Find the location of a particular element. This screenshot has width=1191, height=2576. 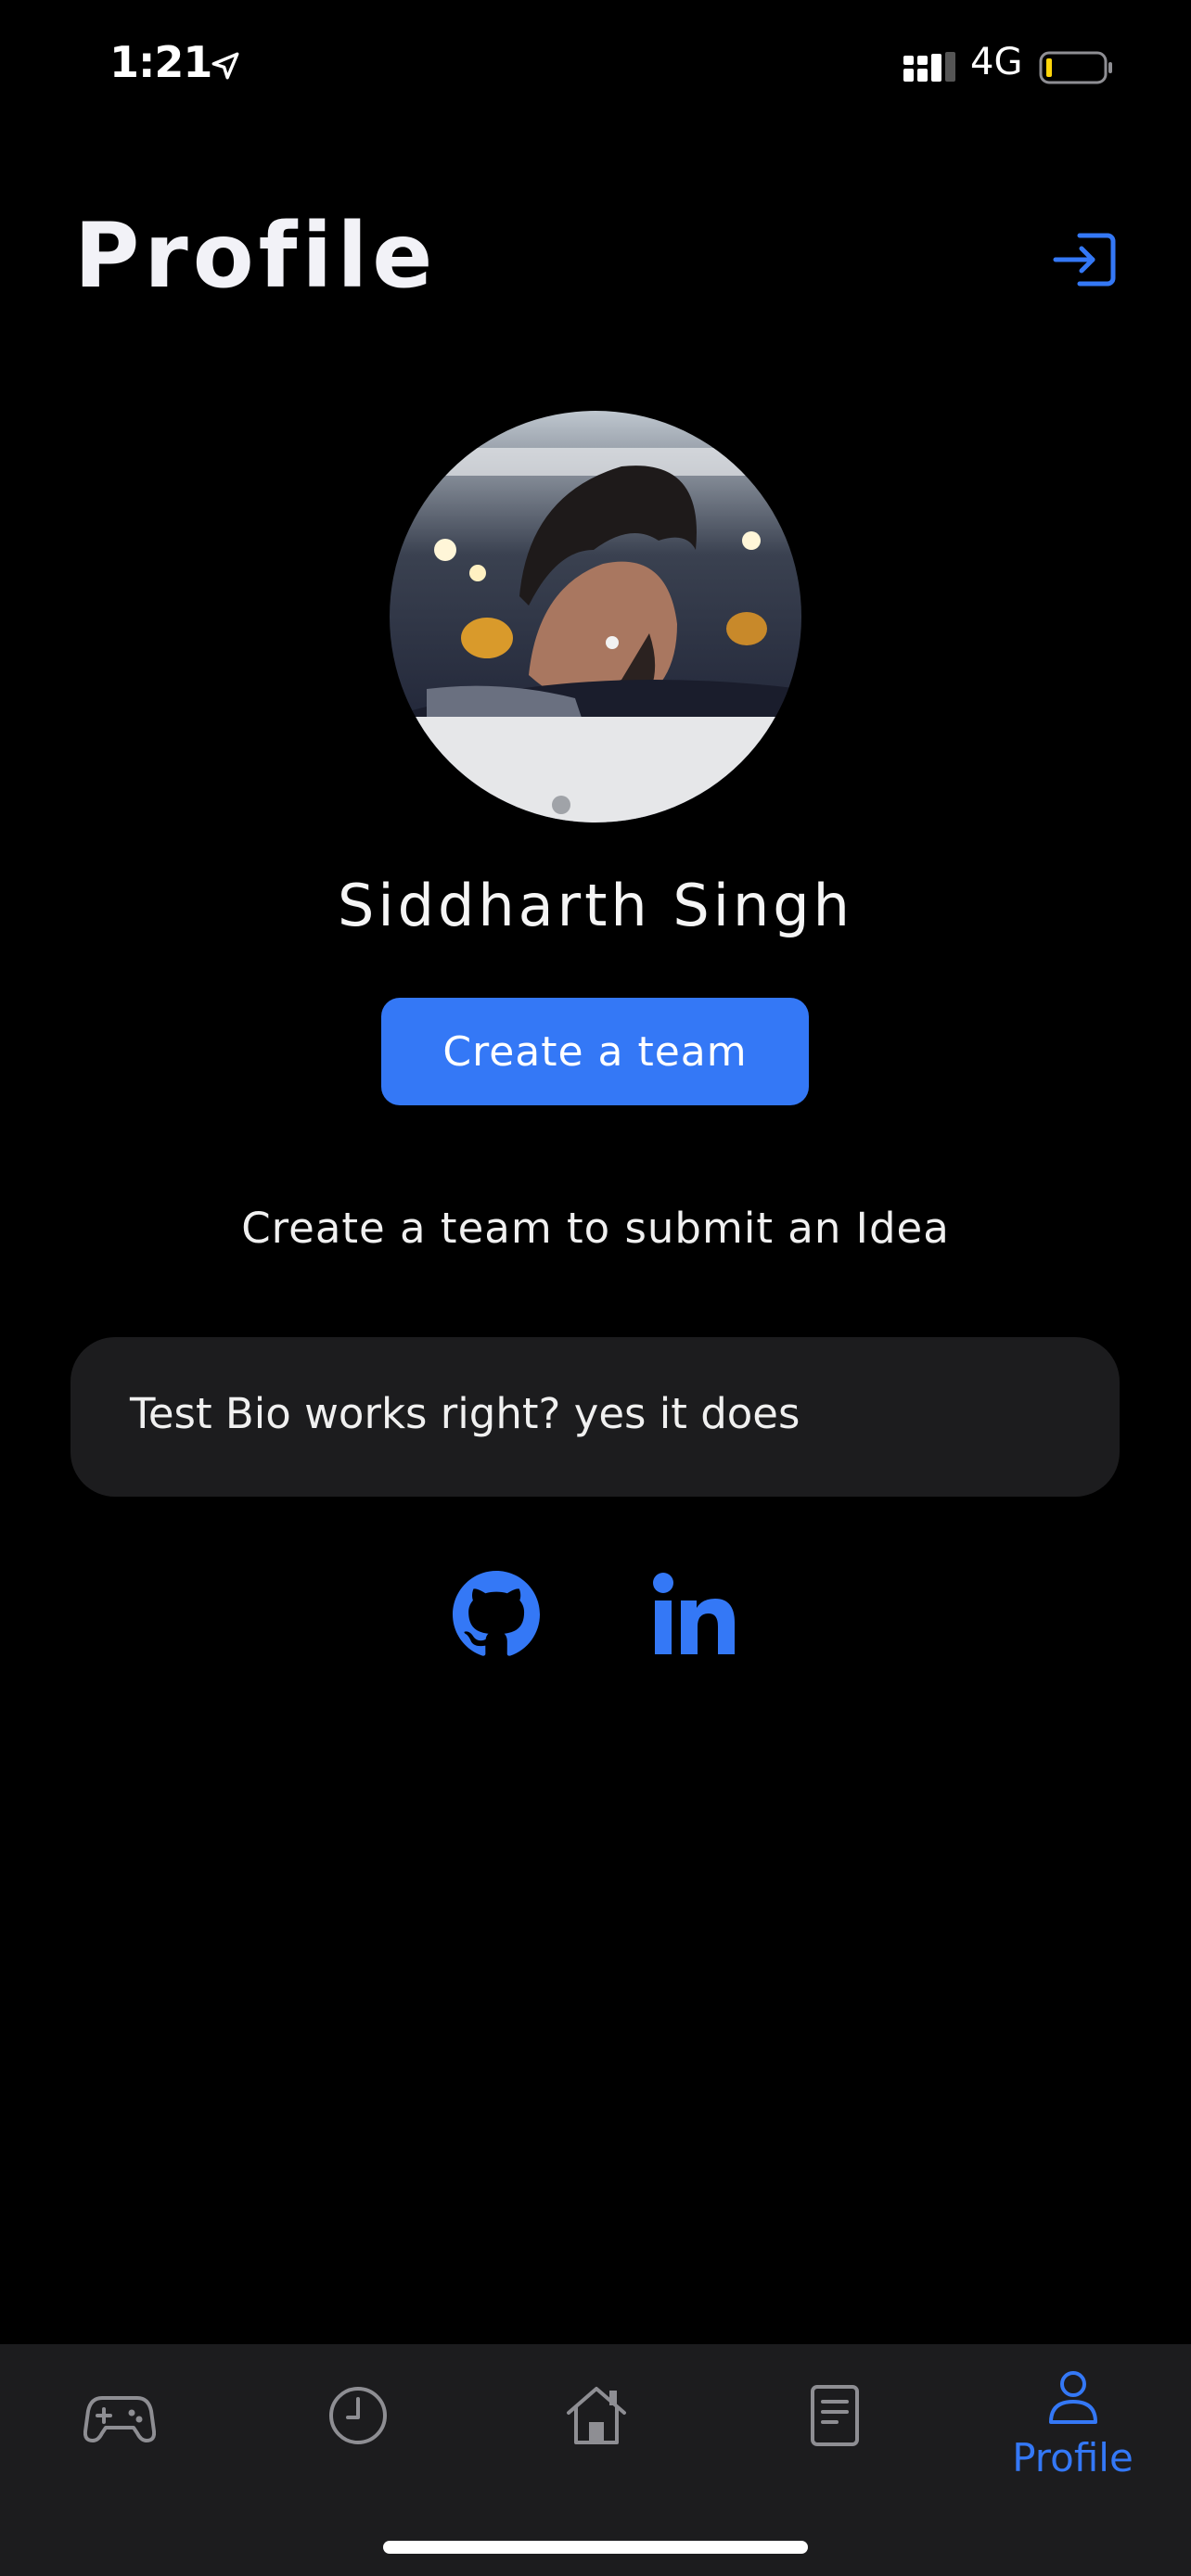

network-type-label: 4G is located at coordinates (996, 62).